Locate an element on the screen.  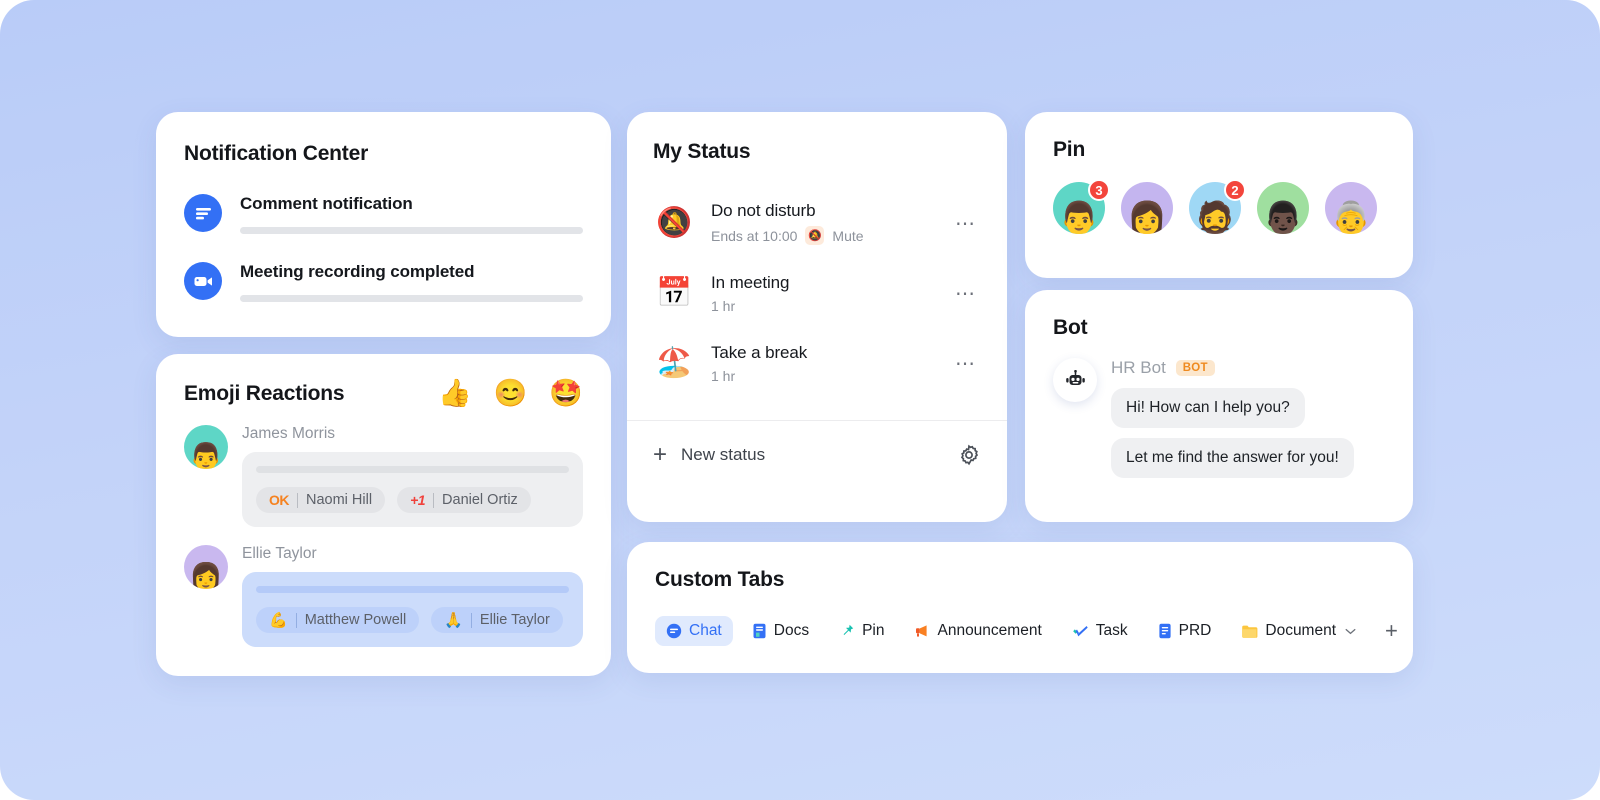
bot-badge: BOT is located at coordinates (1195, 368).